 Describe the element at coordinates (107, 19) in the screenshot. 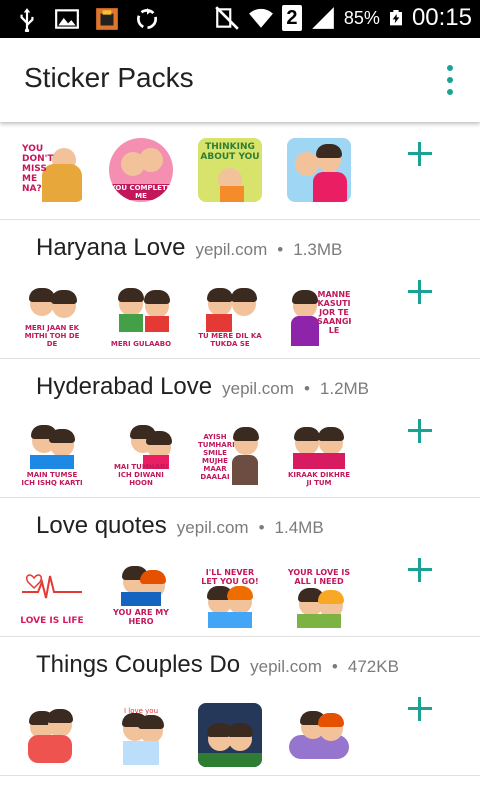

I see `app-notification-icon` at that location.